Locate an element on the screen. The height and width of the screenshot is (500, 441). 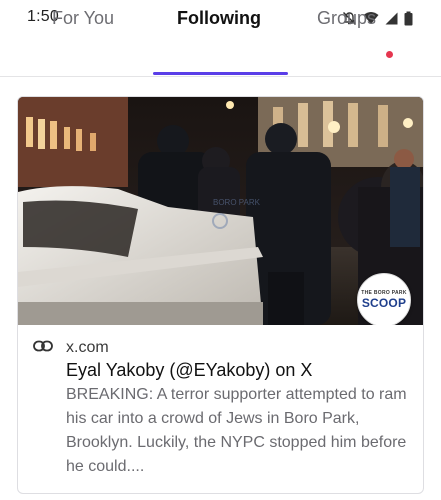
boro-park-scoop-logo: THE BORO PARK SCOOP is located at coordinates (384, 299).